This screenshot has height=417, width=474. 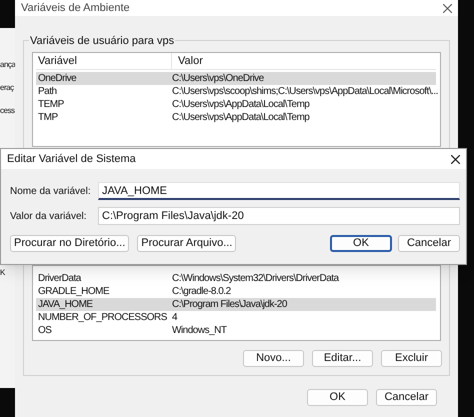 What do you see at coordinates (51, 105) in the screenshot?
I see `variable-name: TEMP` at bounding box center [51, 105].